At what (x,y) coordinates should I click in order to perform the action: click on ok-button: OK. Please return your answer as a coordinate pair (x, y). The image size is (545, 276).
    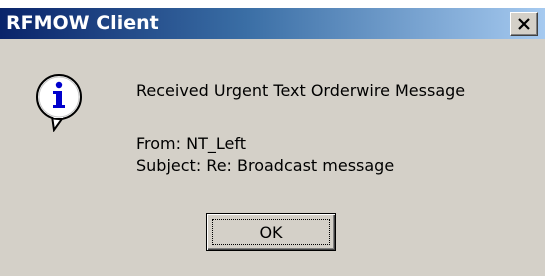
    Looking at the image, I should click on (271, 232).